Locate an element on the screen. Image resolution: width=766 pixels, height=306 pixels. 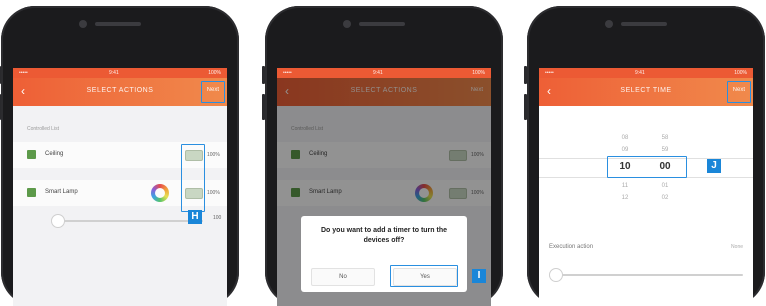
hour-option: 11 is located at coordinates (625, 186).